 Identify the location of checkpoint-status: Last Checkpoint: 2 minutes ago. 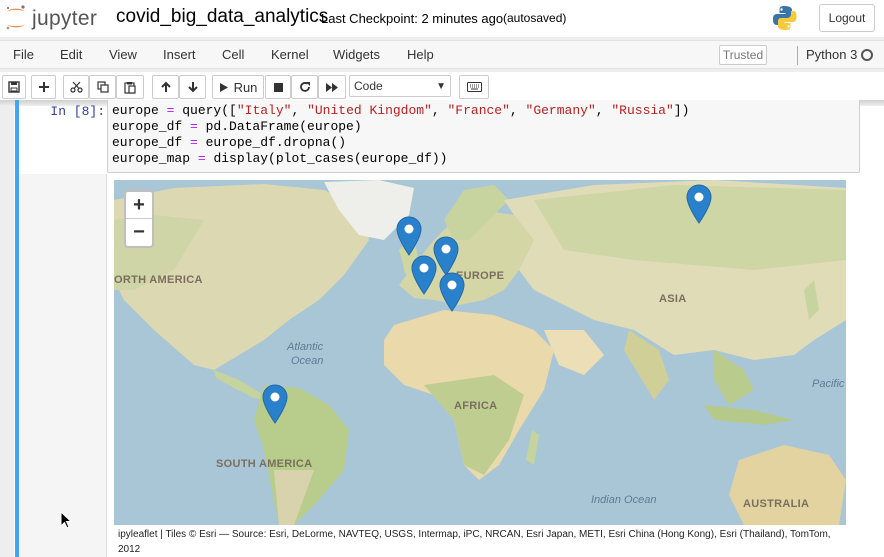
(412, 18).